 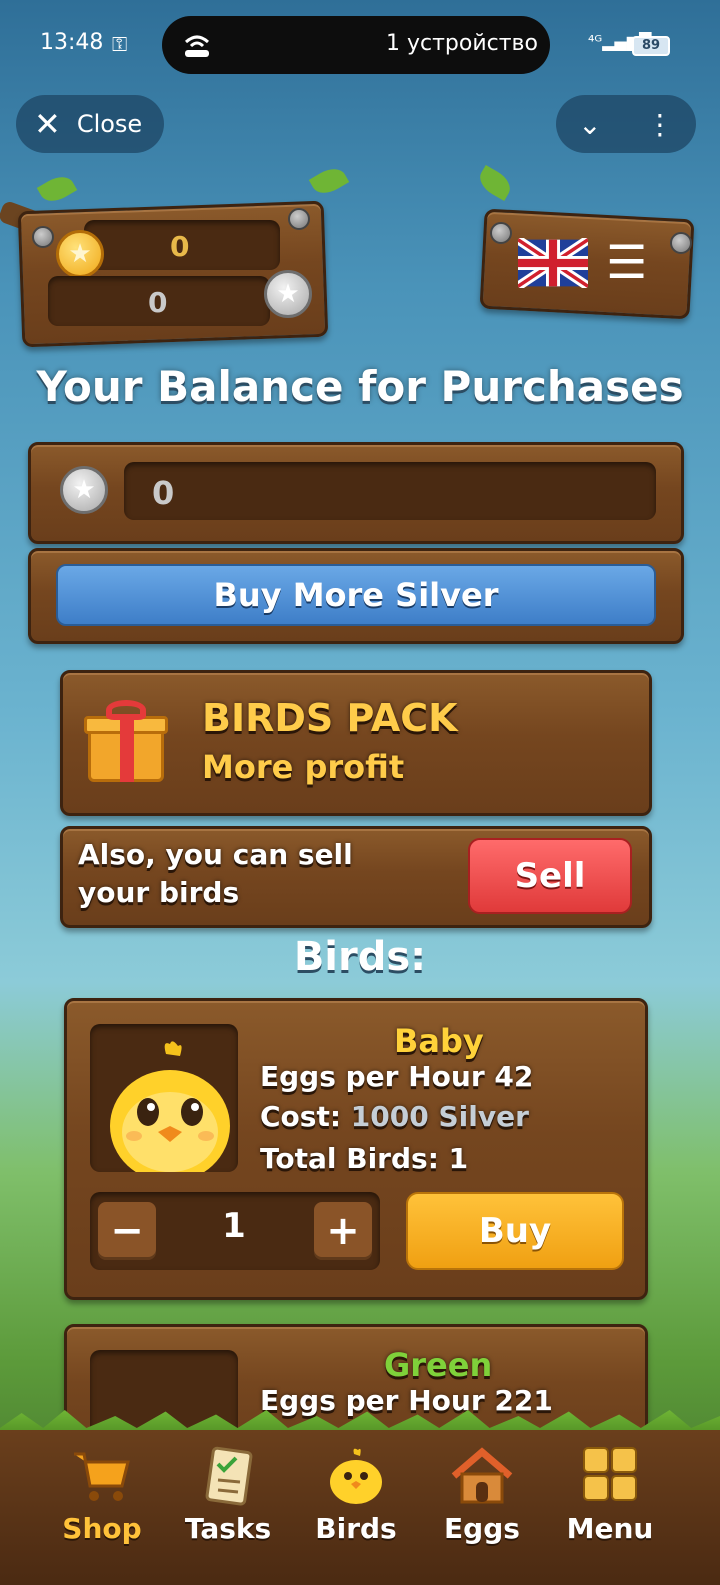 What do you see at coordinates (550, 876) in the screenshot?
I see `sell-button: Sell` at bounding box center [550, 876].